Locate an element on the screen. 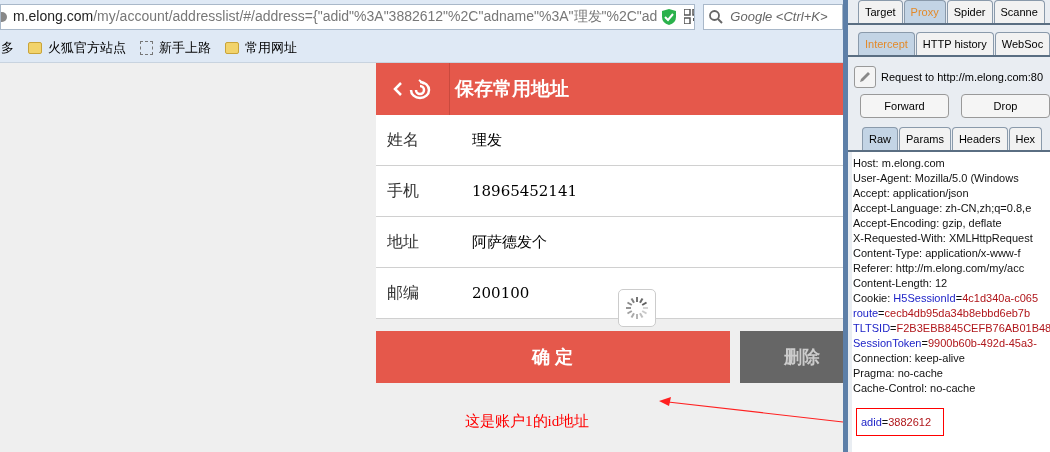 Image resolution: width=1050 pixels, height=452 pixels. bookmark-link: 常用网址 is located at coordinates (271, 47).